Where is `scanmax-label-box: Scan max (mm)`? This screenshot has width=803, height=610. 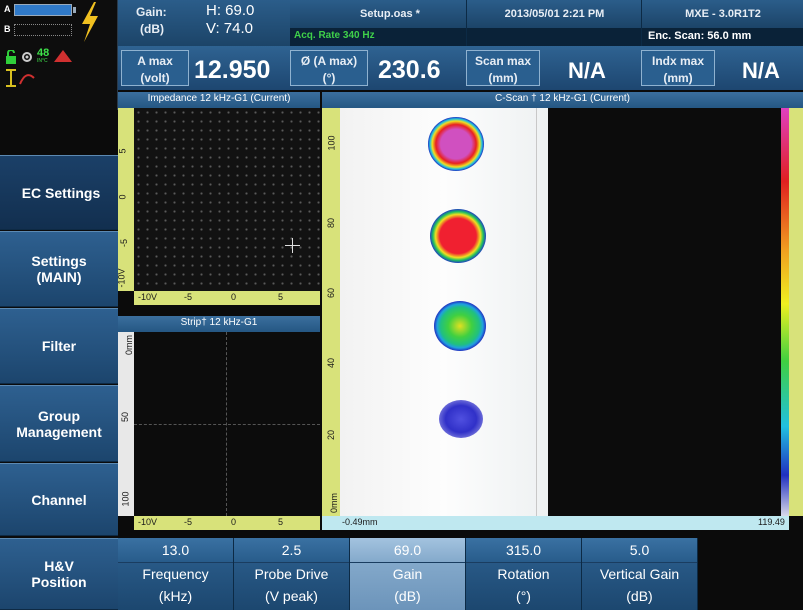 scanmax-label-box: Scan max (mm) is located at coordinates (503, 68).